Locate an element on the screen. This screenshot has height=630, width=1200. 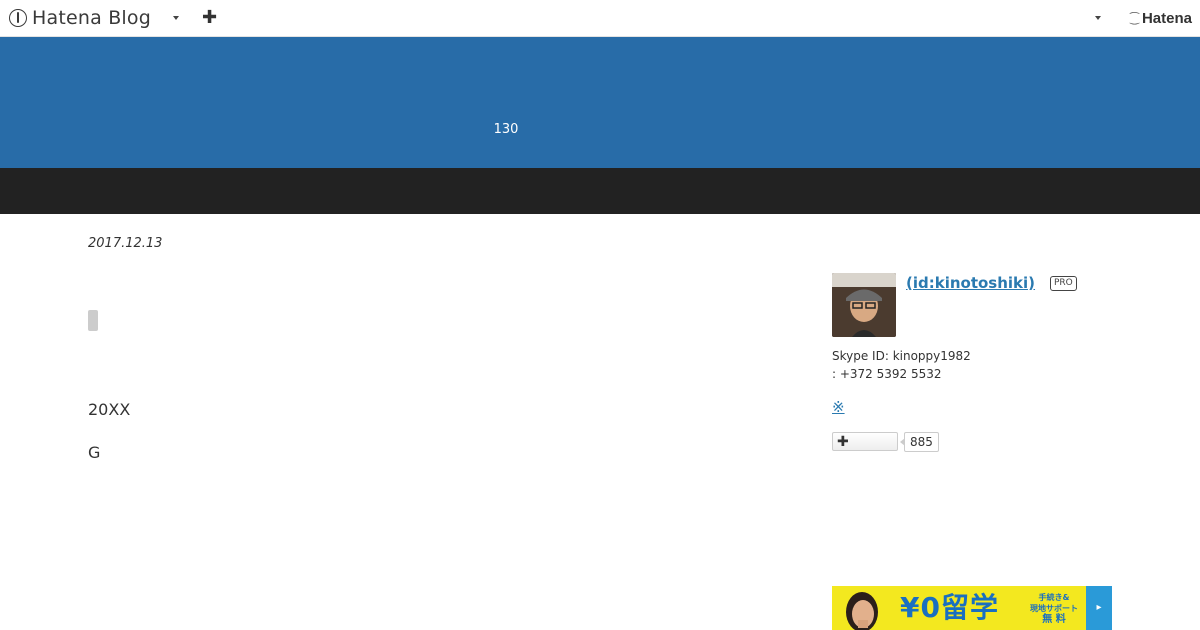
hatena-blog-logo: Hatena Blog is located at coordinates (80, 18).